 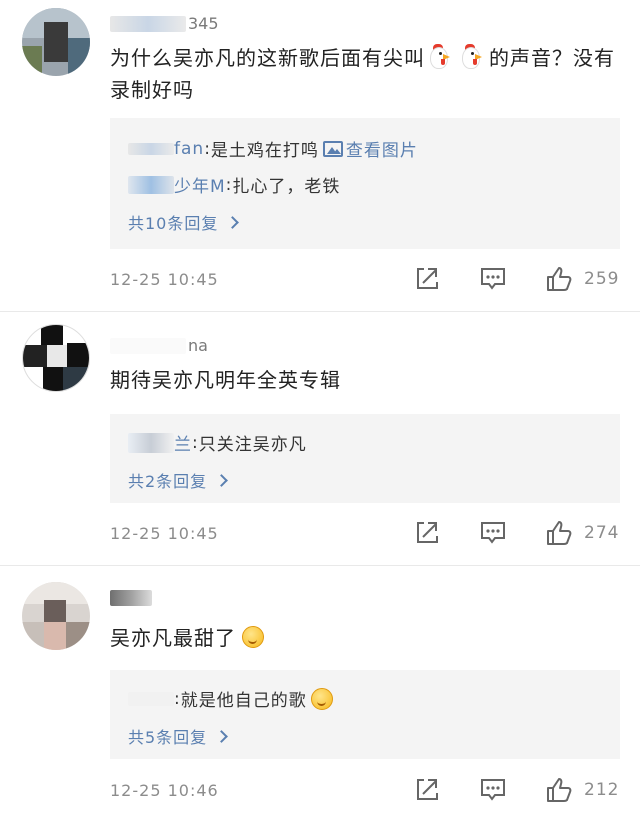 I want to click on action-bar: 259, so click(x=498, y=279).